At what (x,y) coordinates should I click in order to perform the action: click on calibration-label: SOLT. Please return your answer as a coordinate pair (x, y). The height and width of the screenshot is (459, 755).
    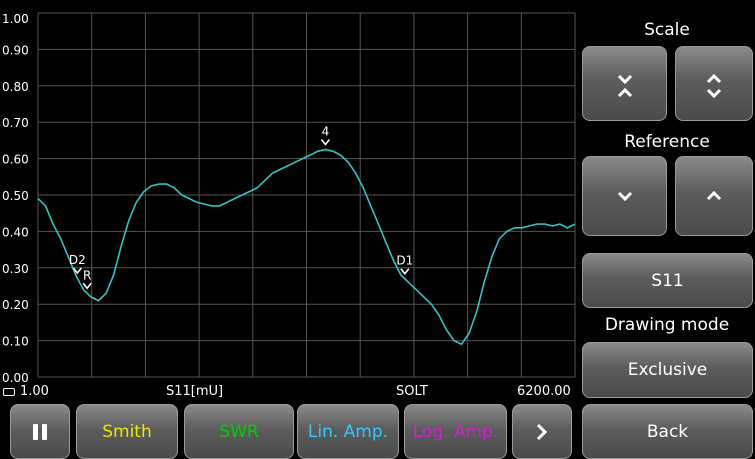
    Looking at the image, I should click on (412, 391).